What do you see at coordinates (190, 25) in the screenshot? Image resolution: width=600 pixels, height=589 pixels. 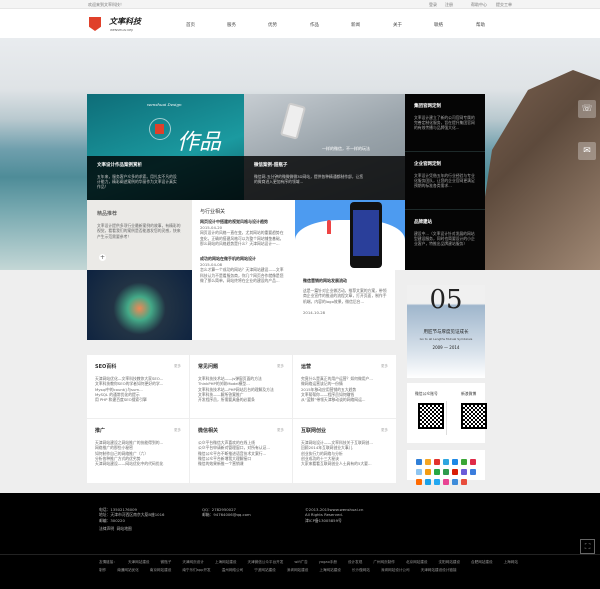 I see `nav-home: 首页` at bounding box center [190, 25].